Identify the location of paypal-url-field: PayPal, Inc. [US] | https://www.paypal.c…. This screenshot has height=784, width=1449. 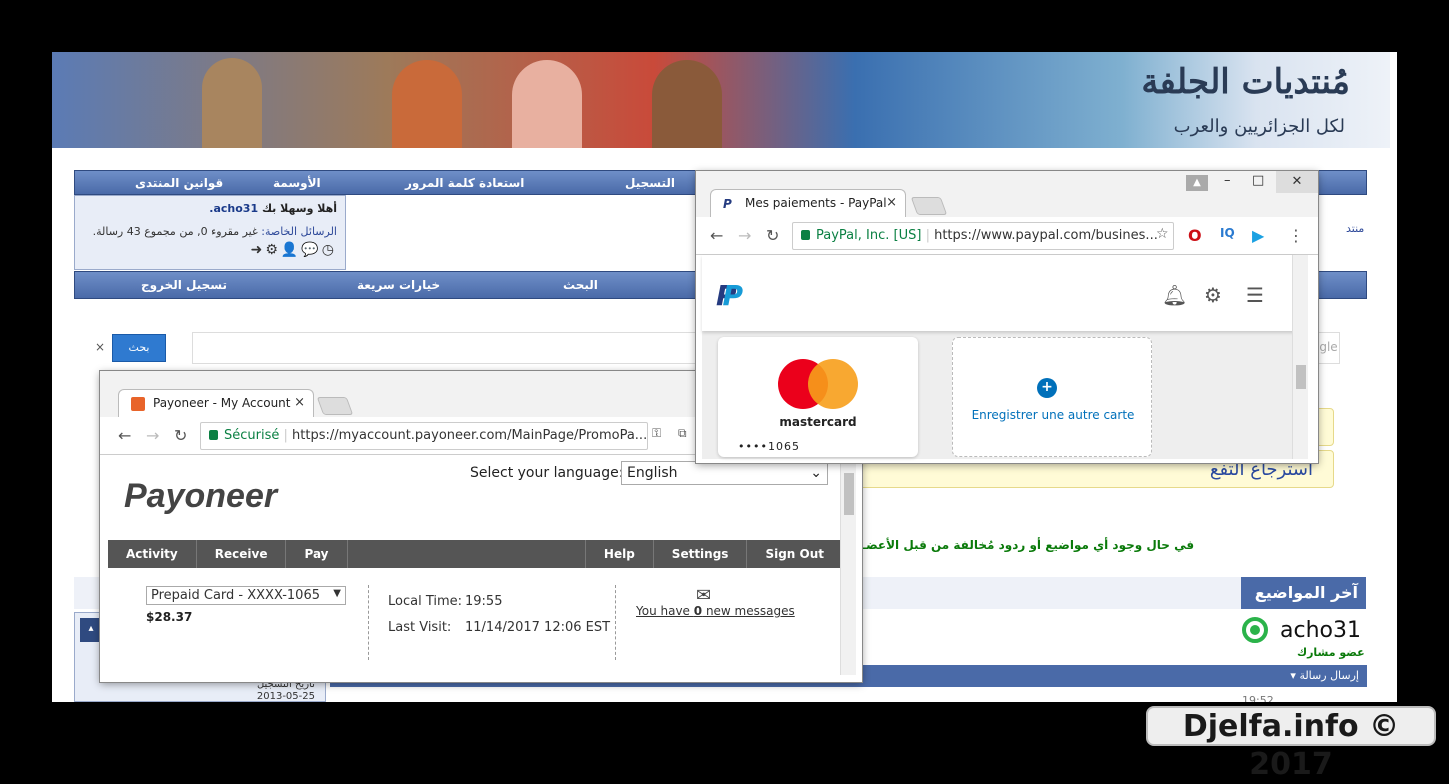
(983, 236).